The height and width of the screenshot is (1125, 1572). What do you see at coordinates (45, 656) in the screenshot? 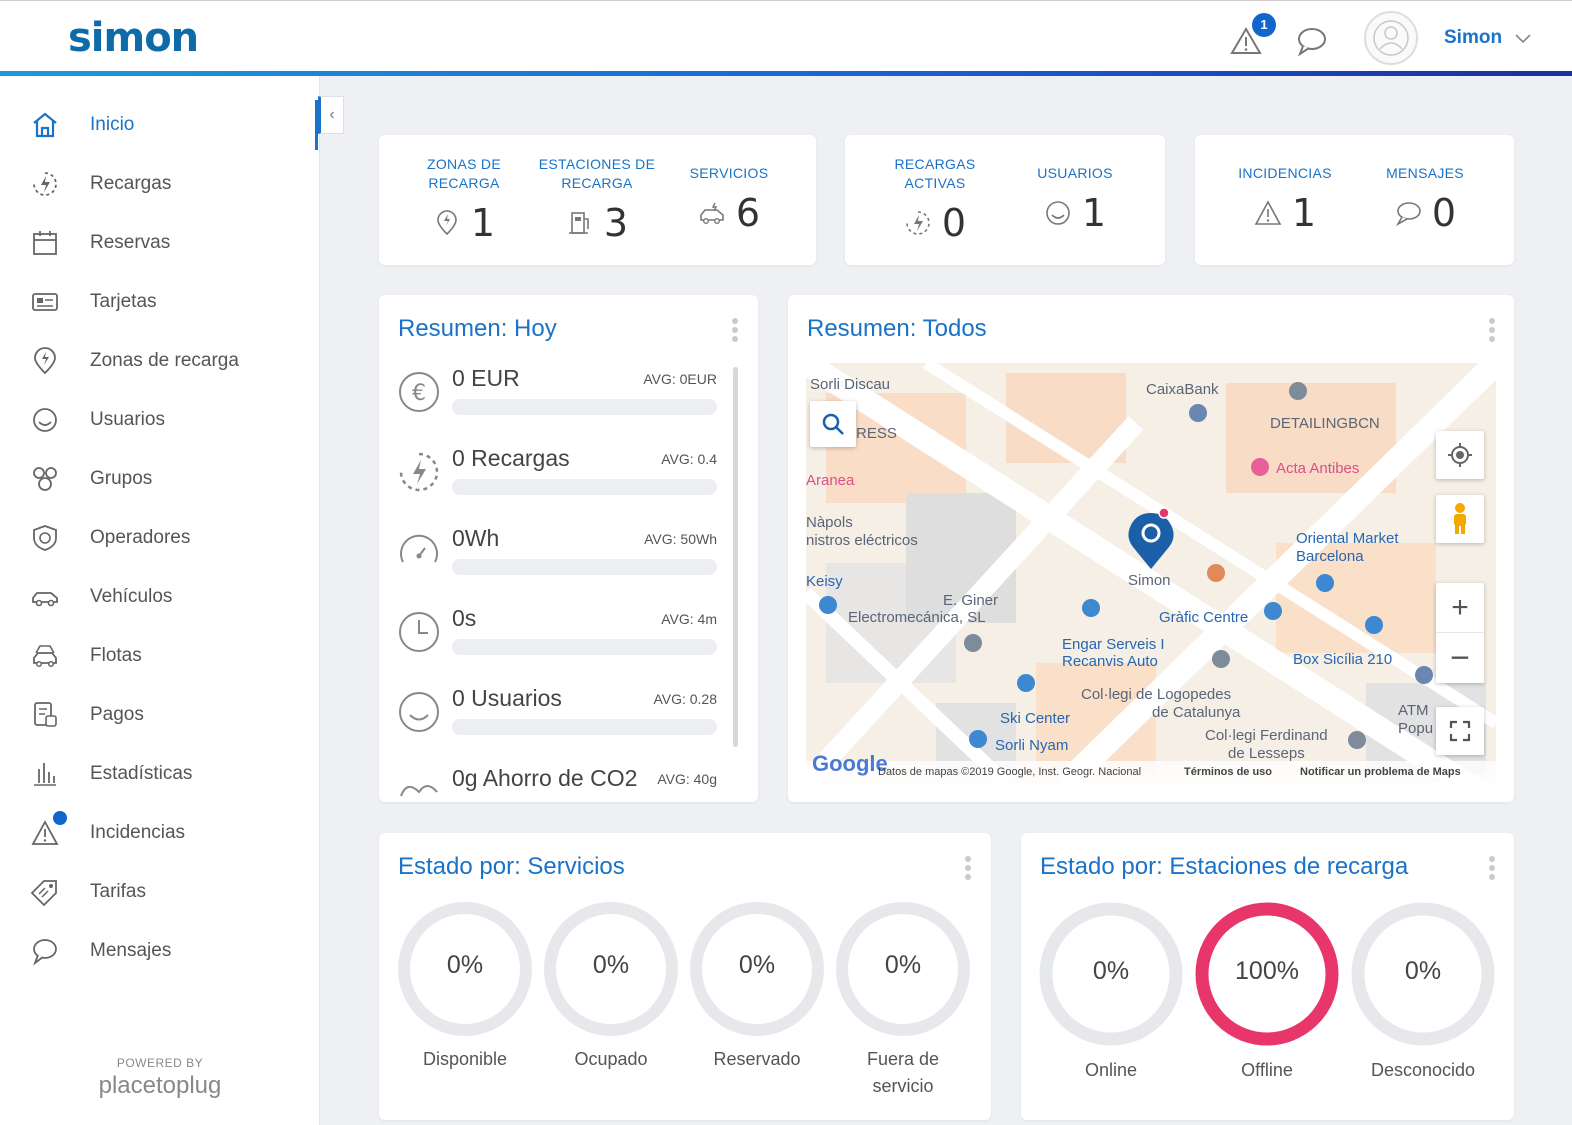
I see `fleet-icon` at bounding box center [45, 656].